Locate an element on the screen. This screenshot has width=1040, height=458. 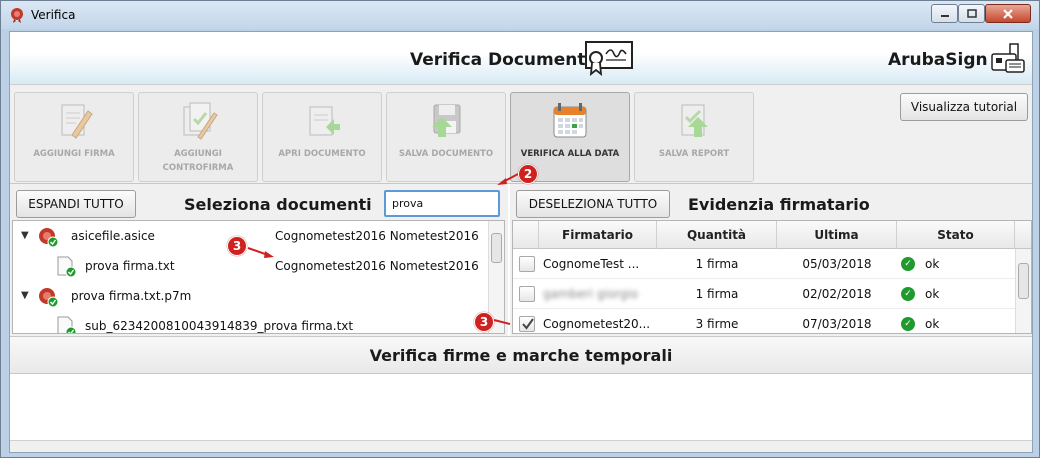
minimize-button is located at coordinates (944, 13).